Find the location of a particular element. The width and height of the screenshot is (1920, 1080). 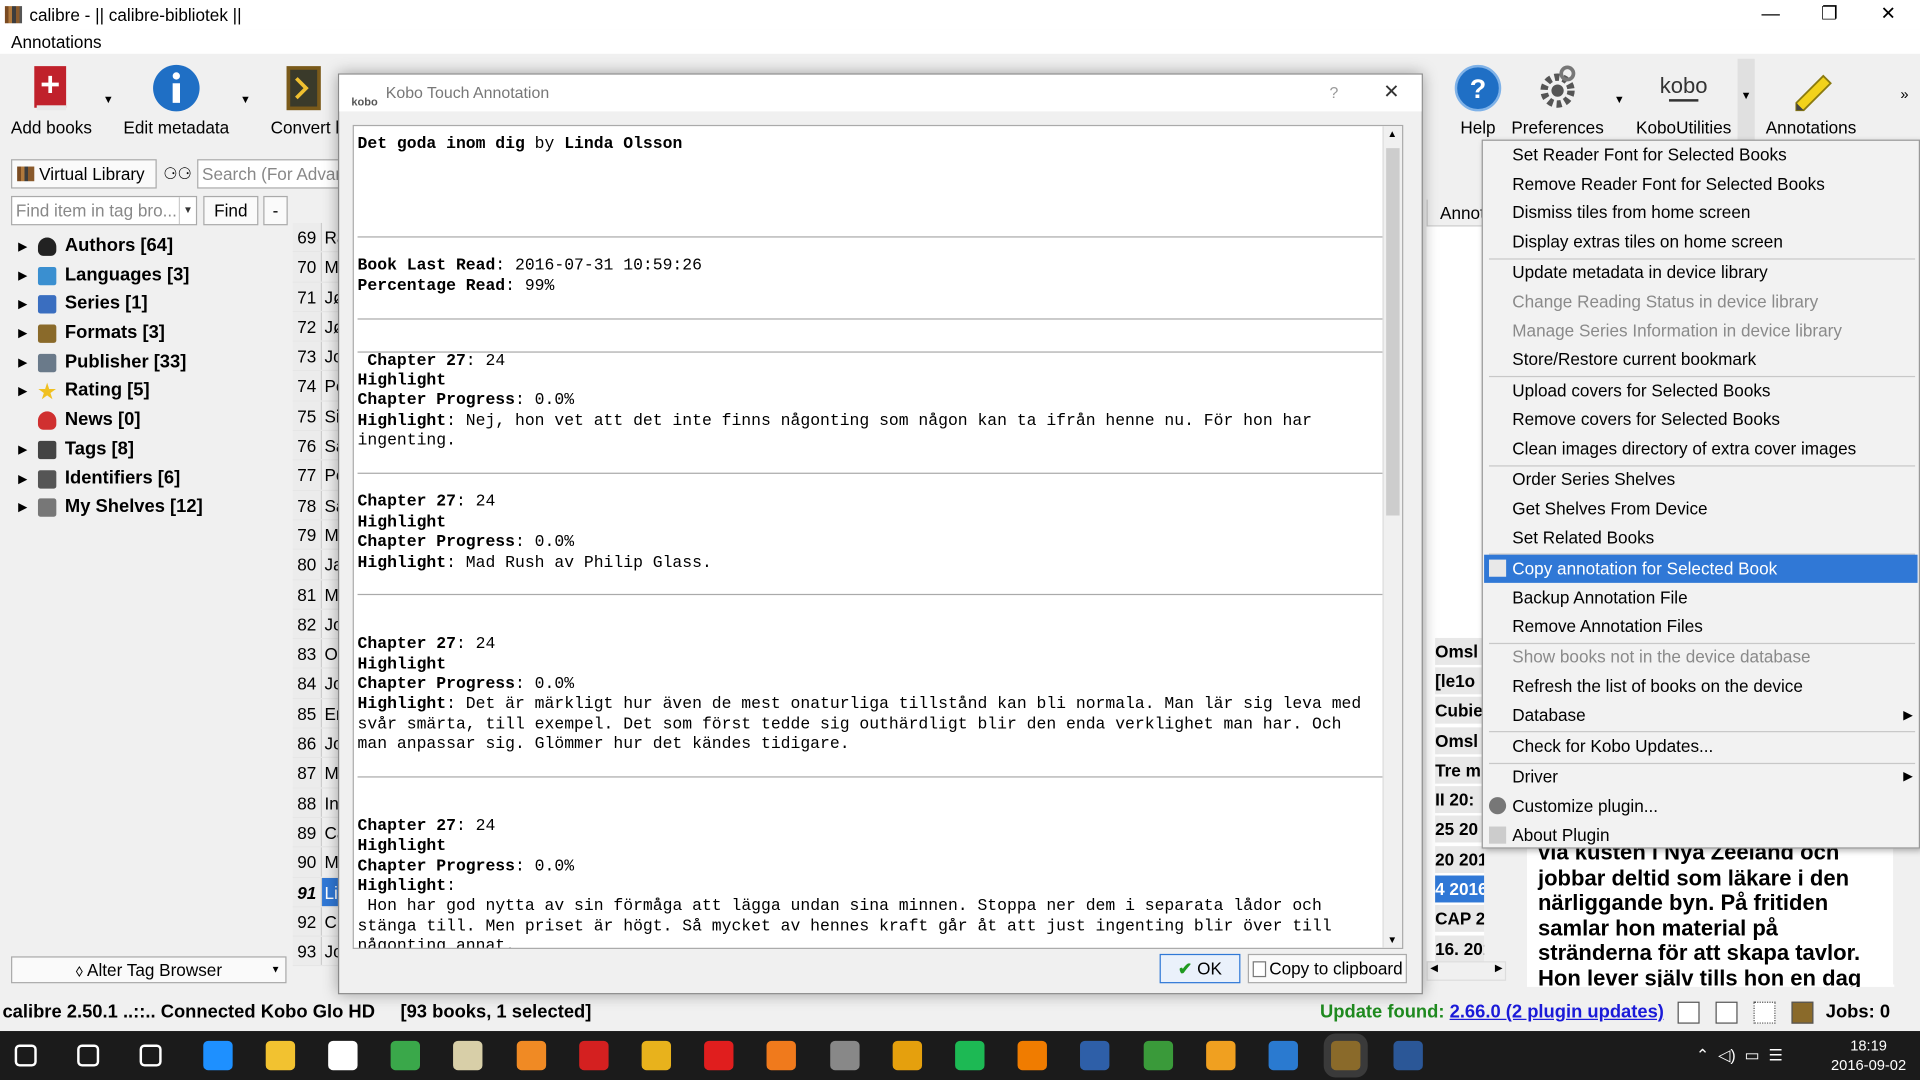

search-input: Search (For Advan is located at coordinates (271, 174).